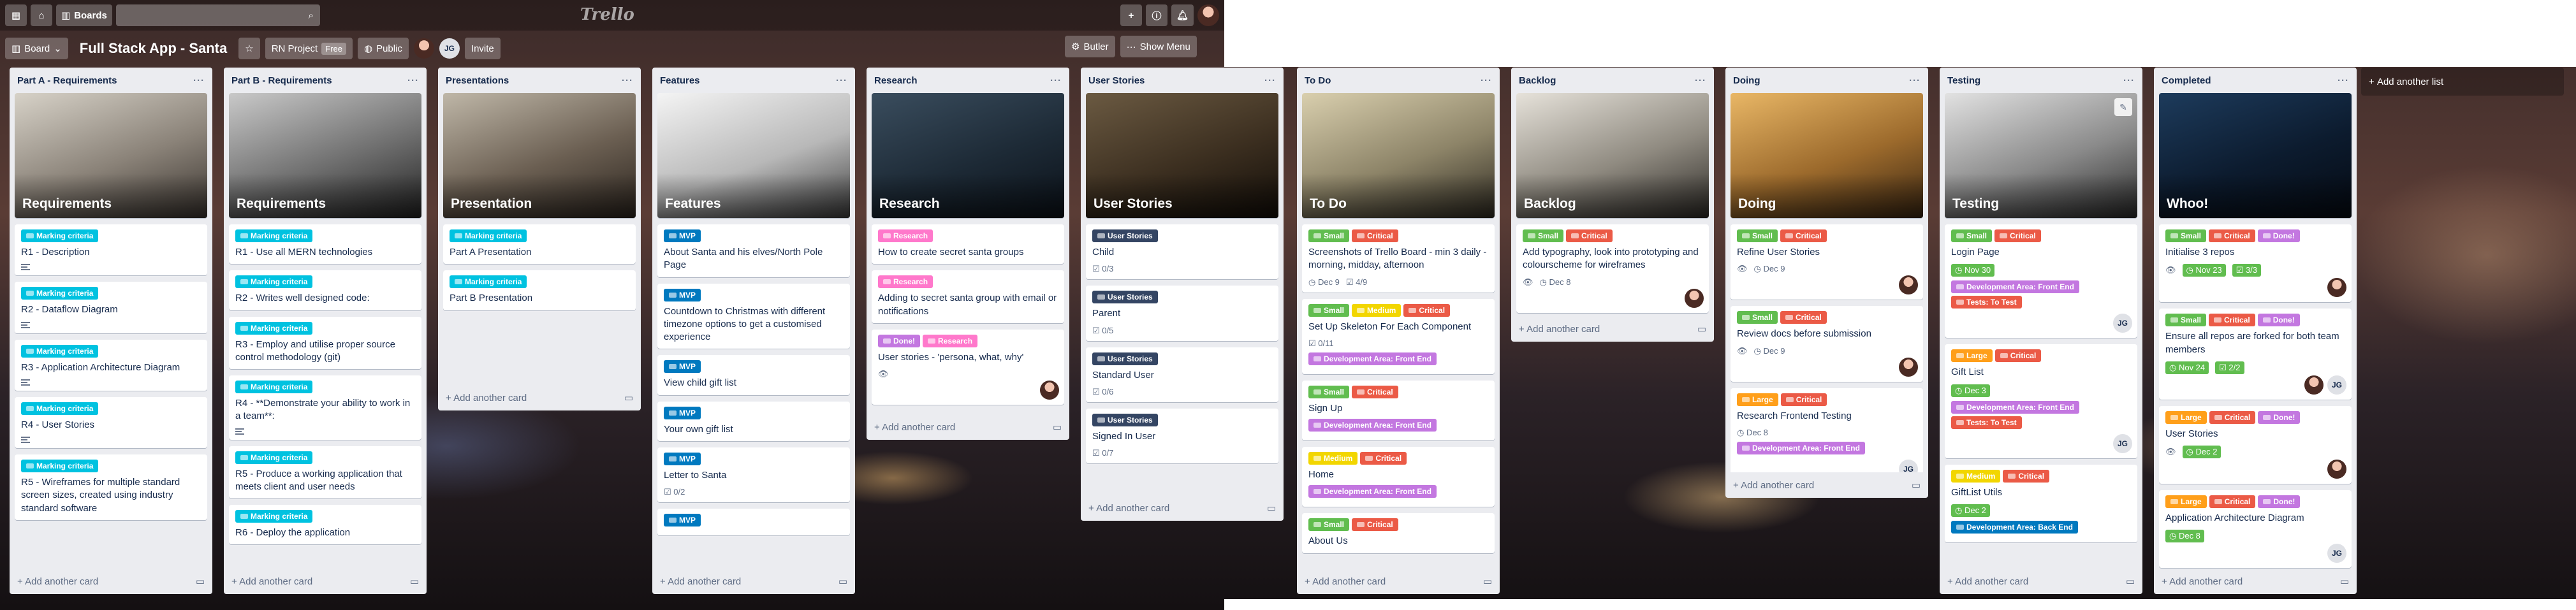 This screenshot has width=2576, height=610. I want to click on card-label: Research, so click(906, 235).